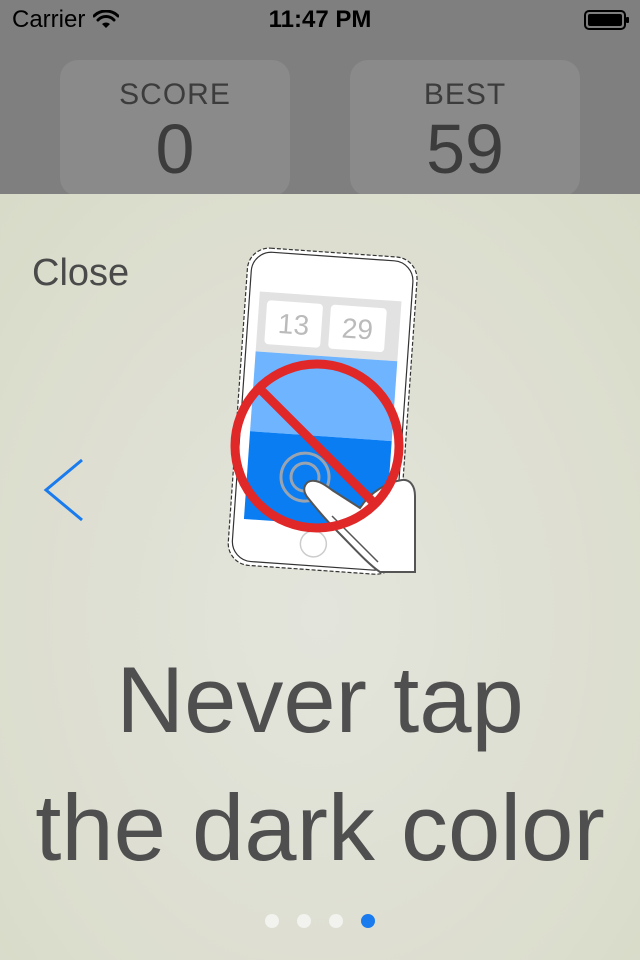 The width and height of the screenshot is (640, 960). Describe the element at coordinates (357, 328) in the screenshot. I see `phone-best-text: 29` at that location.